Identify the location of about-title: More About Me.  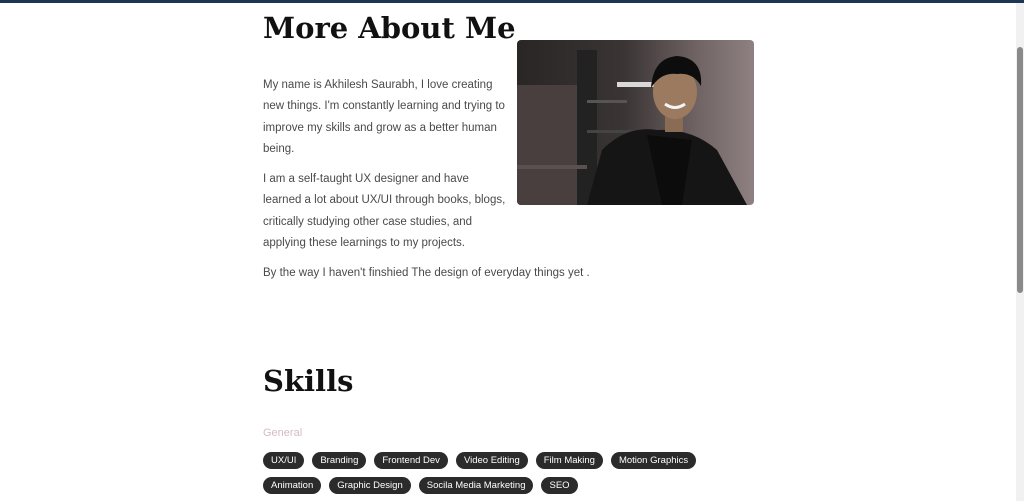
(389, 28).